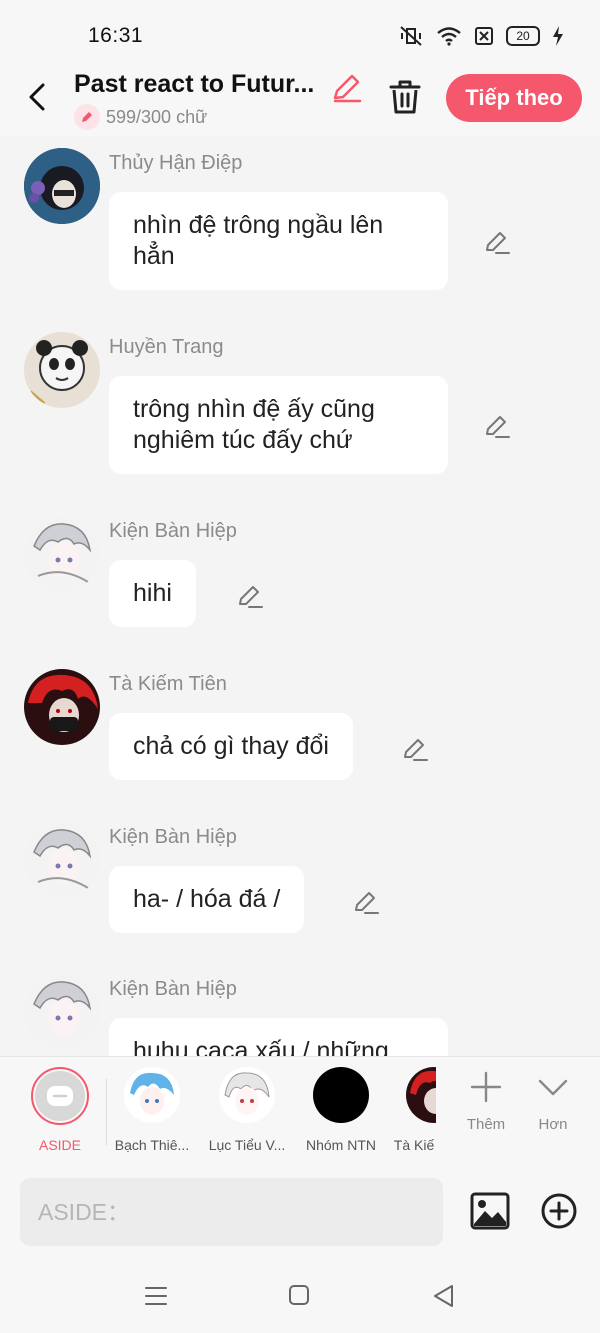 This screenshot has width=600, height=1333. What do you see at coordinates (157, 116) in the screenshot?
I see `word-count-text: 599/300 chữ` at bounding box center [157, 116].